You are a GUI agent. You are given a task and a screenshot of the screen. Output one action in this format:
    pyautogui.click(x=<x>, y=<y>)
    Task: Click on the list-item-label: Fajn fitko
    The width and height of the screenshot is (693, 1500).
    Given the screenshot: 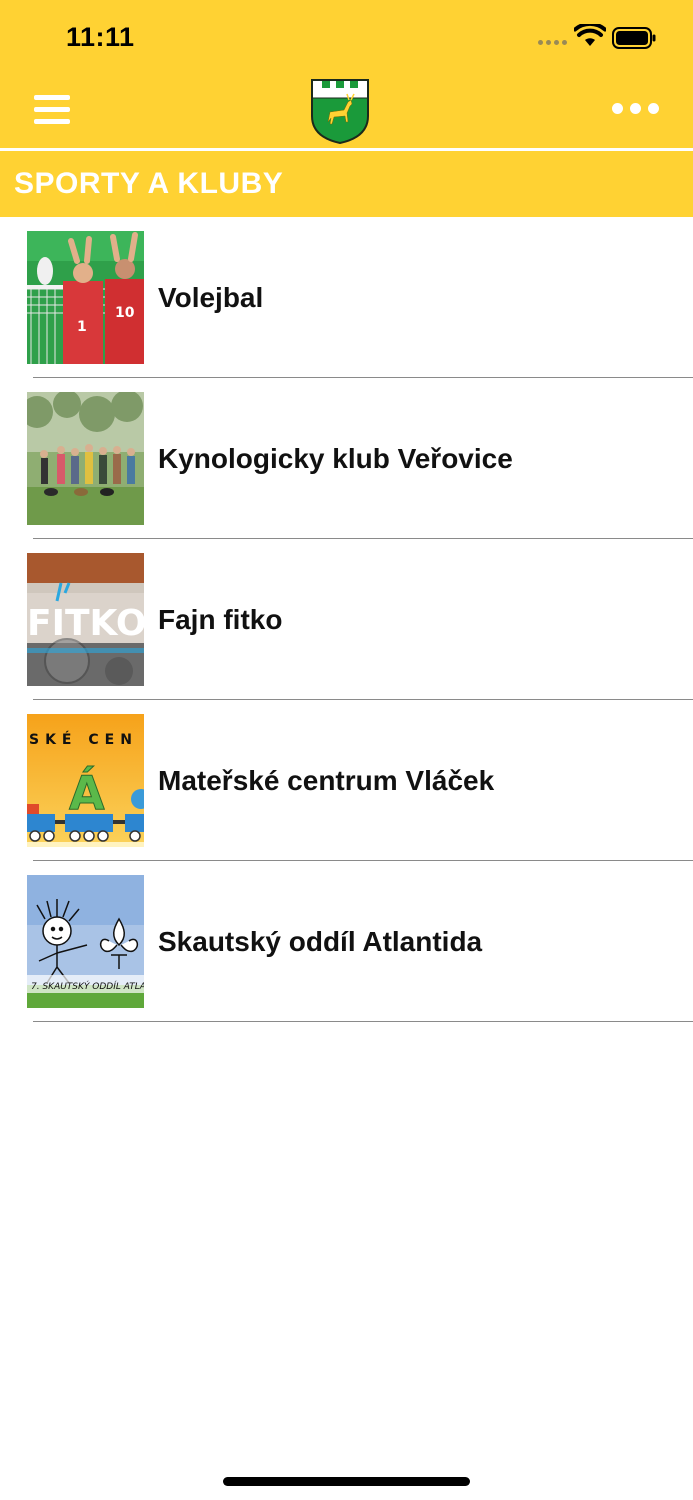 What is the action you would take?
    pyautogui.click(x=220, y=619)
    